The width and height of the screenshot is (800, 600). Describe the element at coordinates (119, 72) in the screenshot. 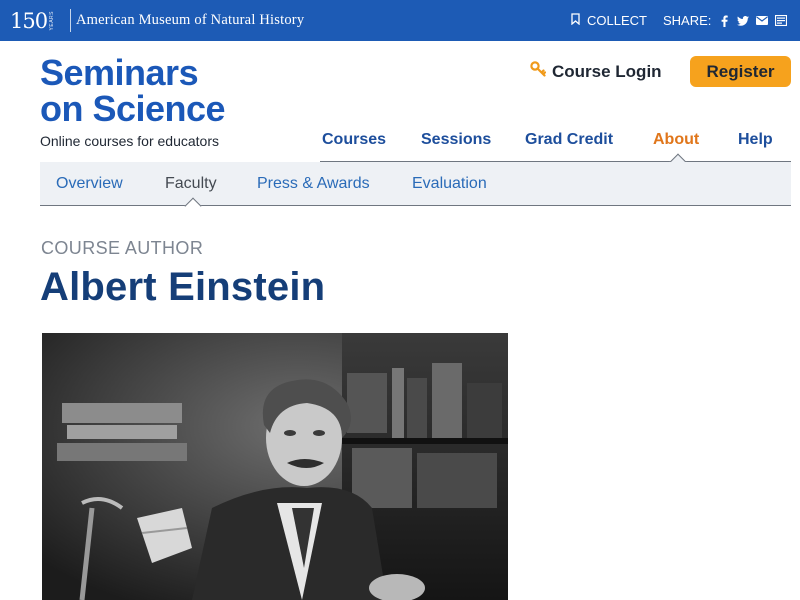

I see `site-title-line1: Seminars` at that location.